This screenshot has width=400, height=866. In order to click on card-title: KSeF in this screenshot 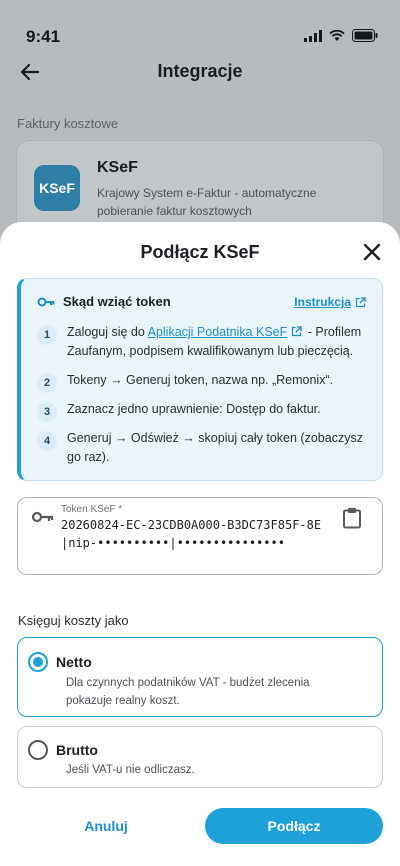, I will do `click(117, 167)`.